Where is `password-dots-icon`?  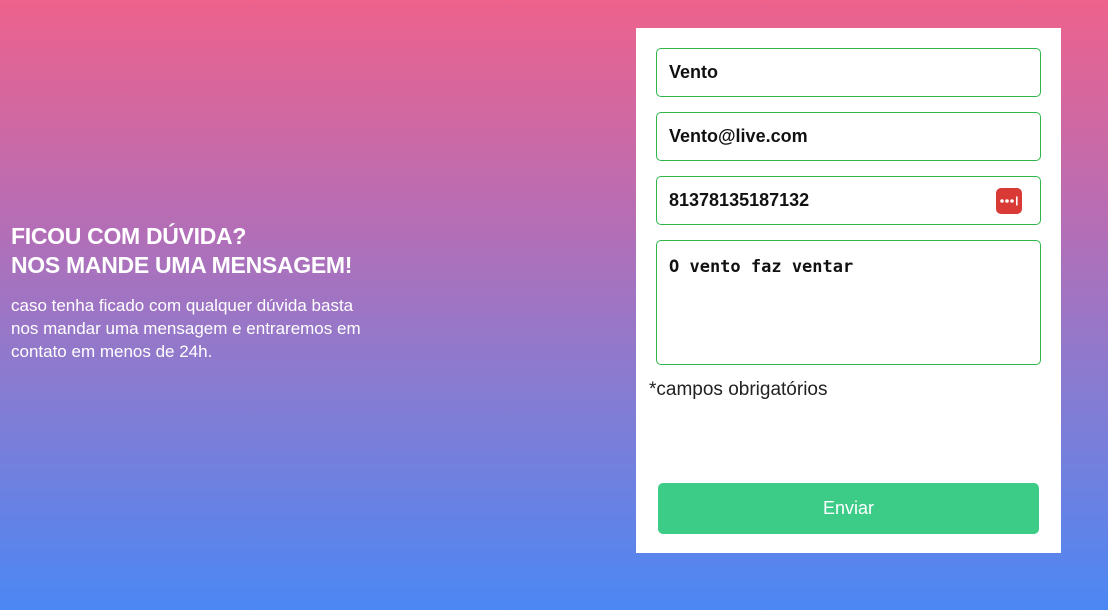 password-dots-icon is located at coordinates (1009, 200).